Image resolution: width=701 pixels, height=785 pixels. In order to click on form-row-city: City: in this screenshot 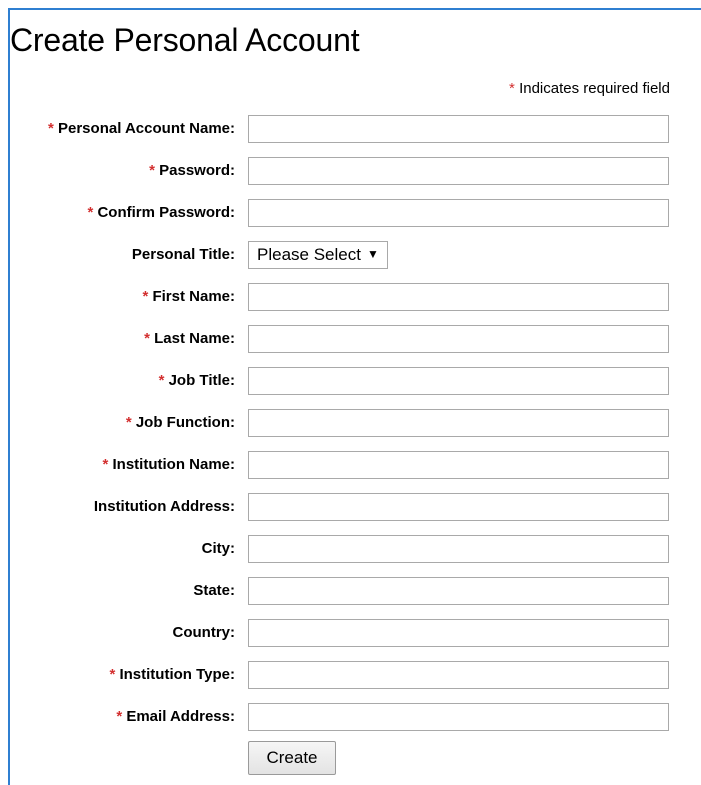, I will do `click(350, 549)`.